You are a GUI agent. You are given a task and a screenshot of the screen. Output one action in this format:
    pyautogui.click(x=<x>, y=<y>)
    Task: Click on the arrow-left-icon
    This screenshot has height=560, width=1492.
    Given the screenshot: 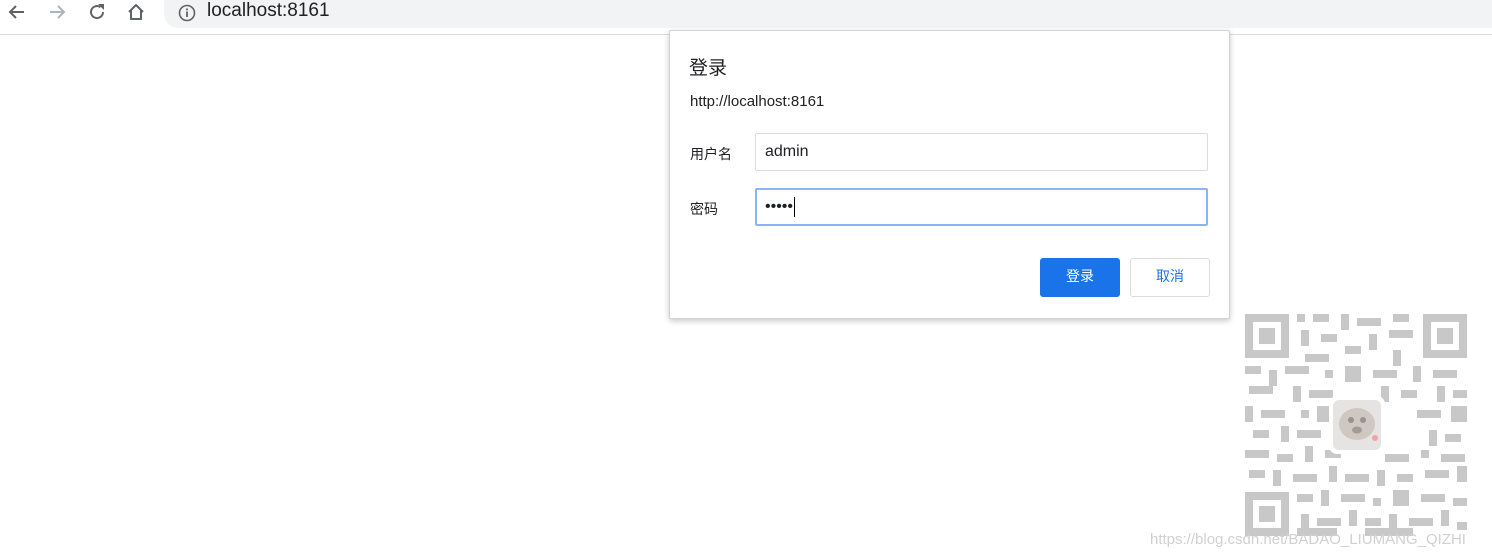 What is the action you would take?
    pyautogui.click(x=16, y=12)
    